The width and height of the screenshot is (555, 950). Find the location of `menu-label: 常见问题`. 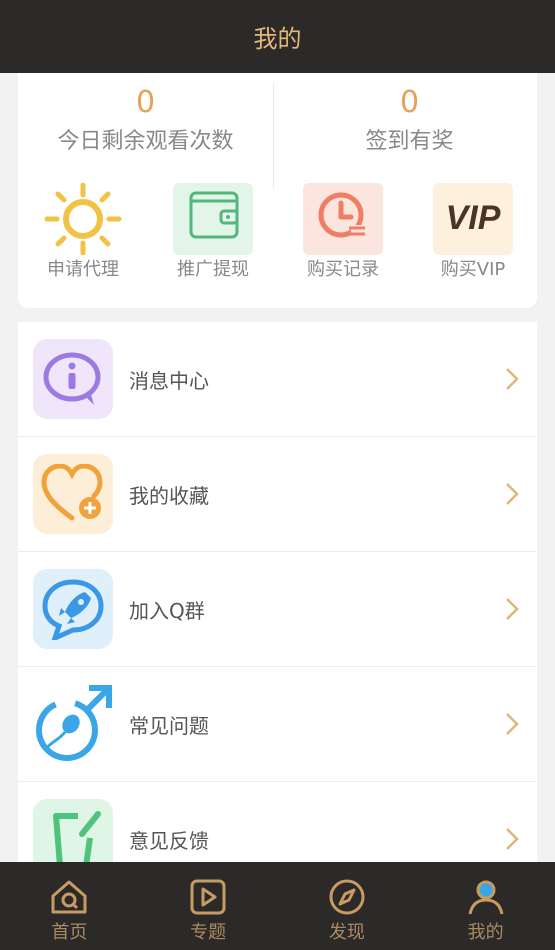

menu-label: 常见问题 is located at coordinates (169, 725).